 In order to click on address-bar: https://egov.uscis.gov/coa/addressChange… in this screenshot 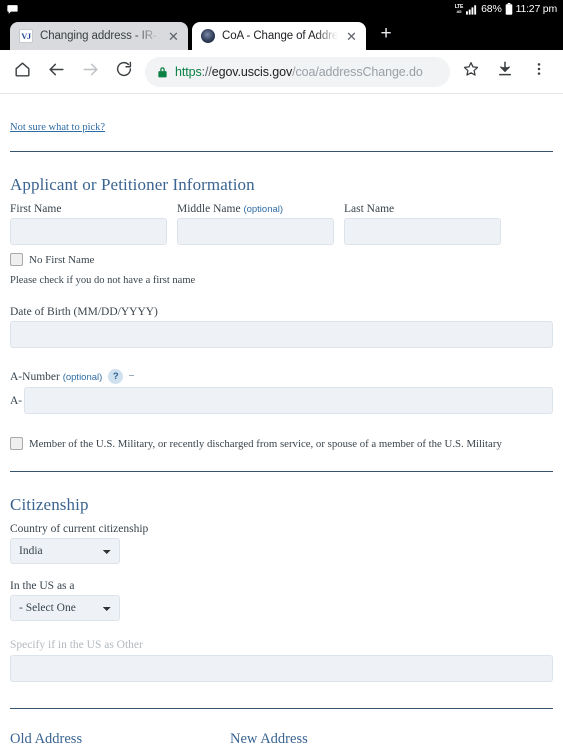, I will do `click(297, 71)`.